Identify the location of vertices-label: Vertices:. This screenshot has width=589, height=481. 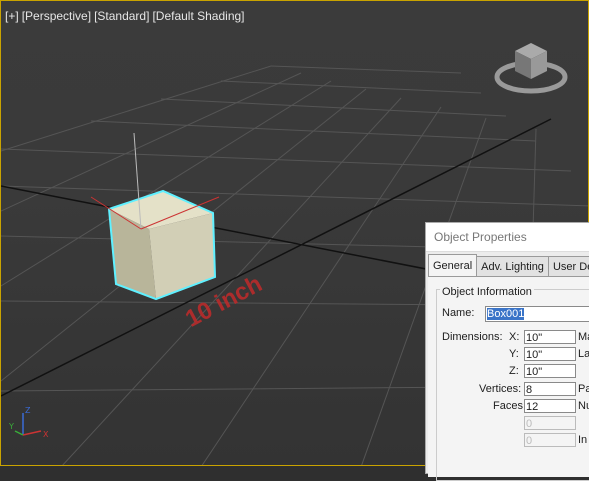
(500, 389).